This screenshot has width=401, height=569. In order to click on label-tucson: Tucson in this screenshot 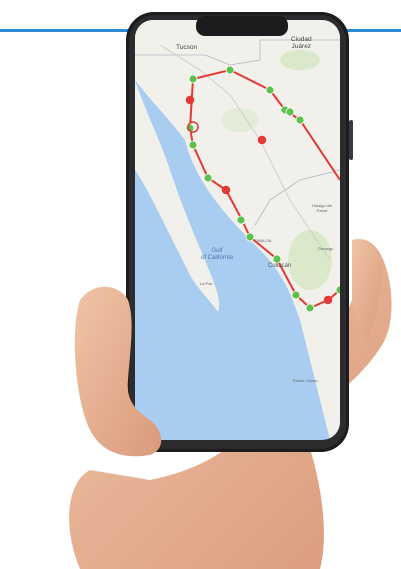, I will do `click(187, 47)`.